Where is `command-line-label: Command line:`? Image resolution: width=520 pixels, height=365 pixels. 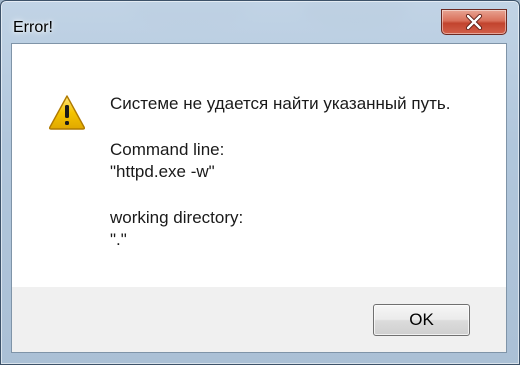
command-line-label: Command line: is located at coordinates (167, 149).